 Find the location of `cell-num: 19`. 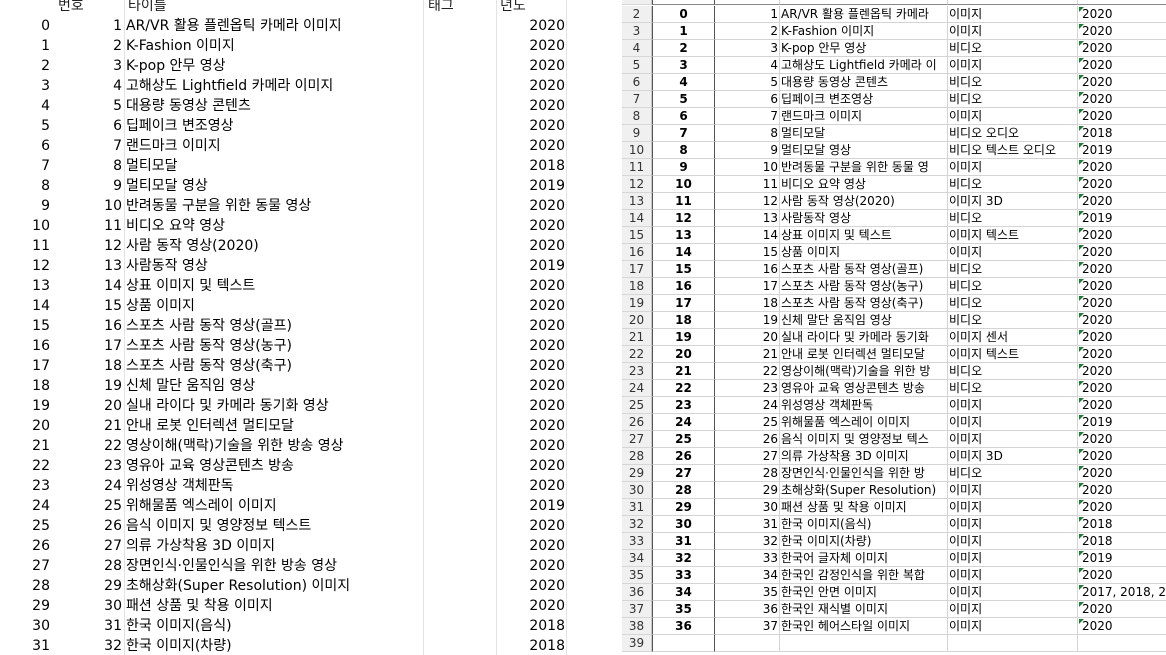

cell-num: 19 is located at coordinates (747, 320).